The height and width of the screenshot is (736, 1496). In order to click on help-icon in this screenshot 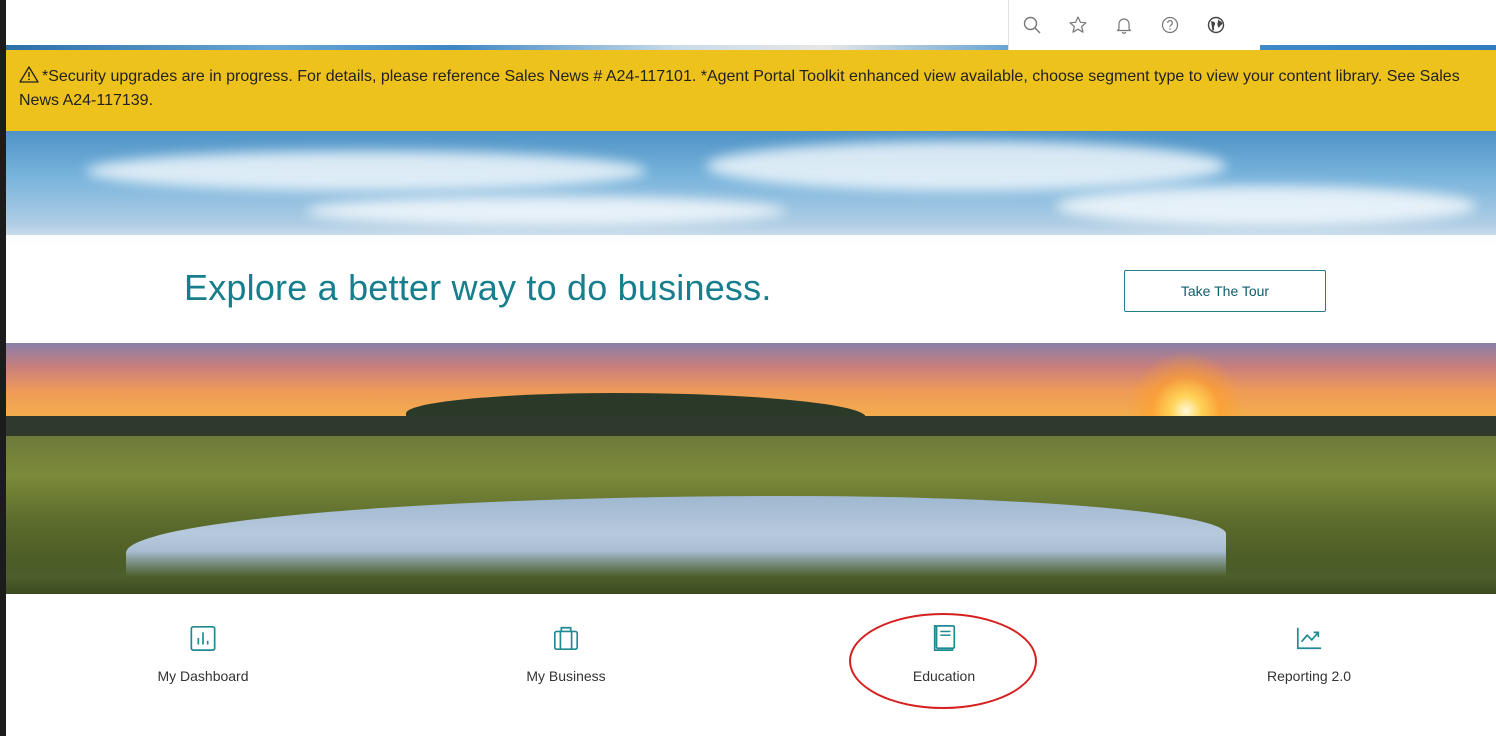, I will do `click(1170, 25)`.